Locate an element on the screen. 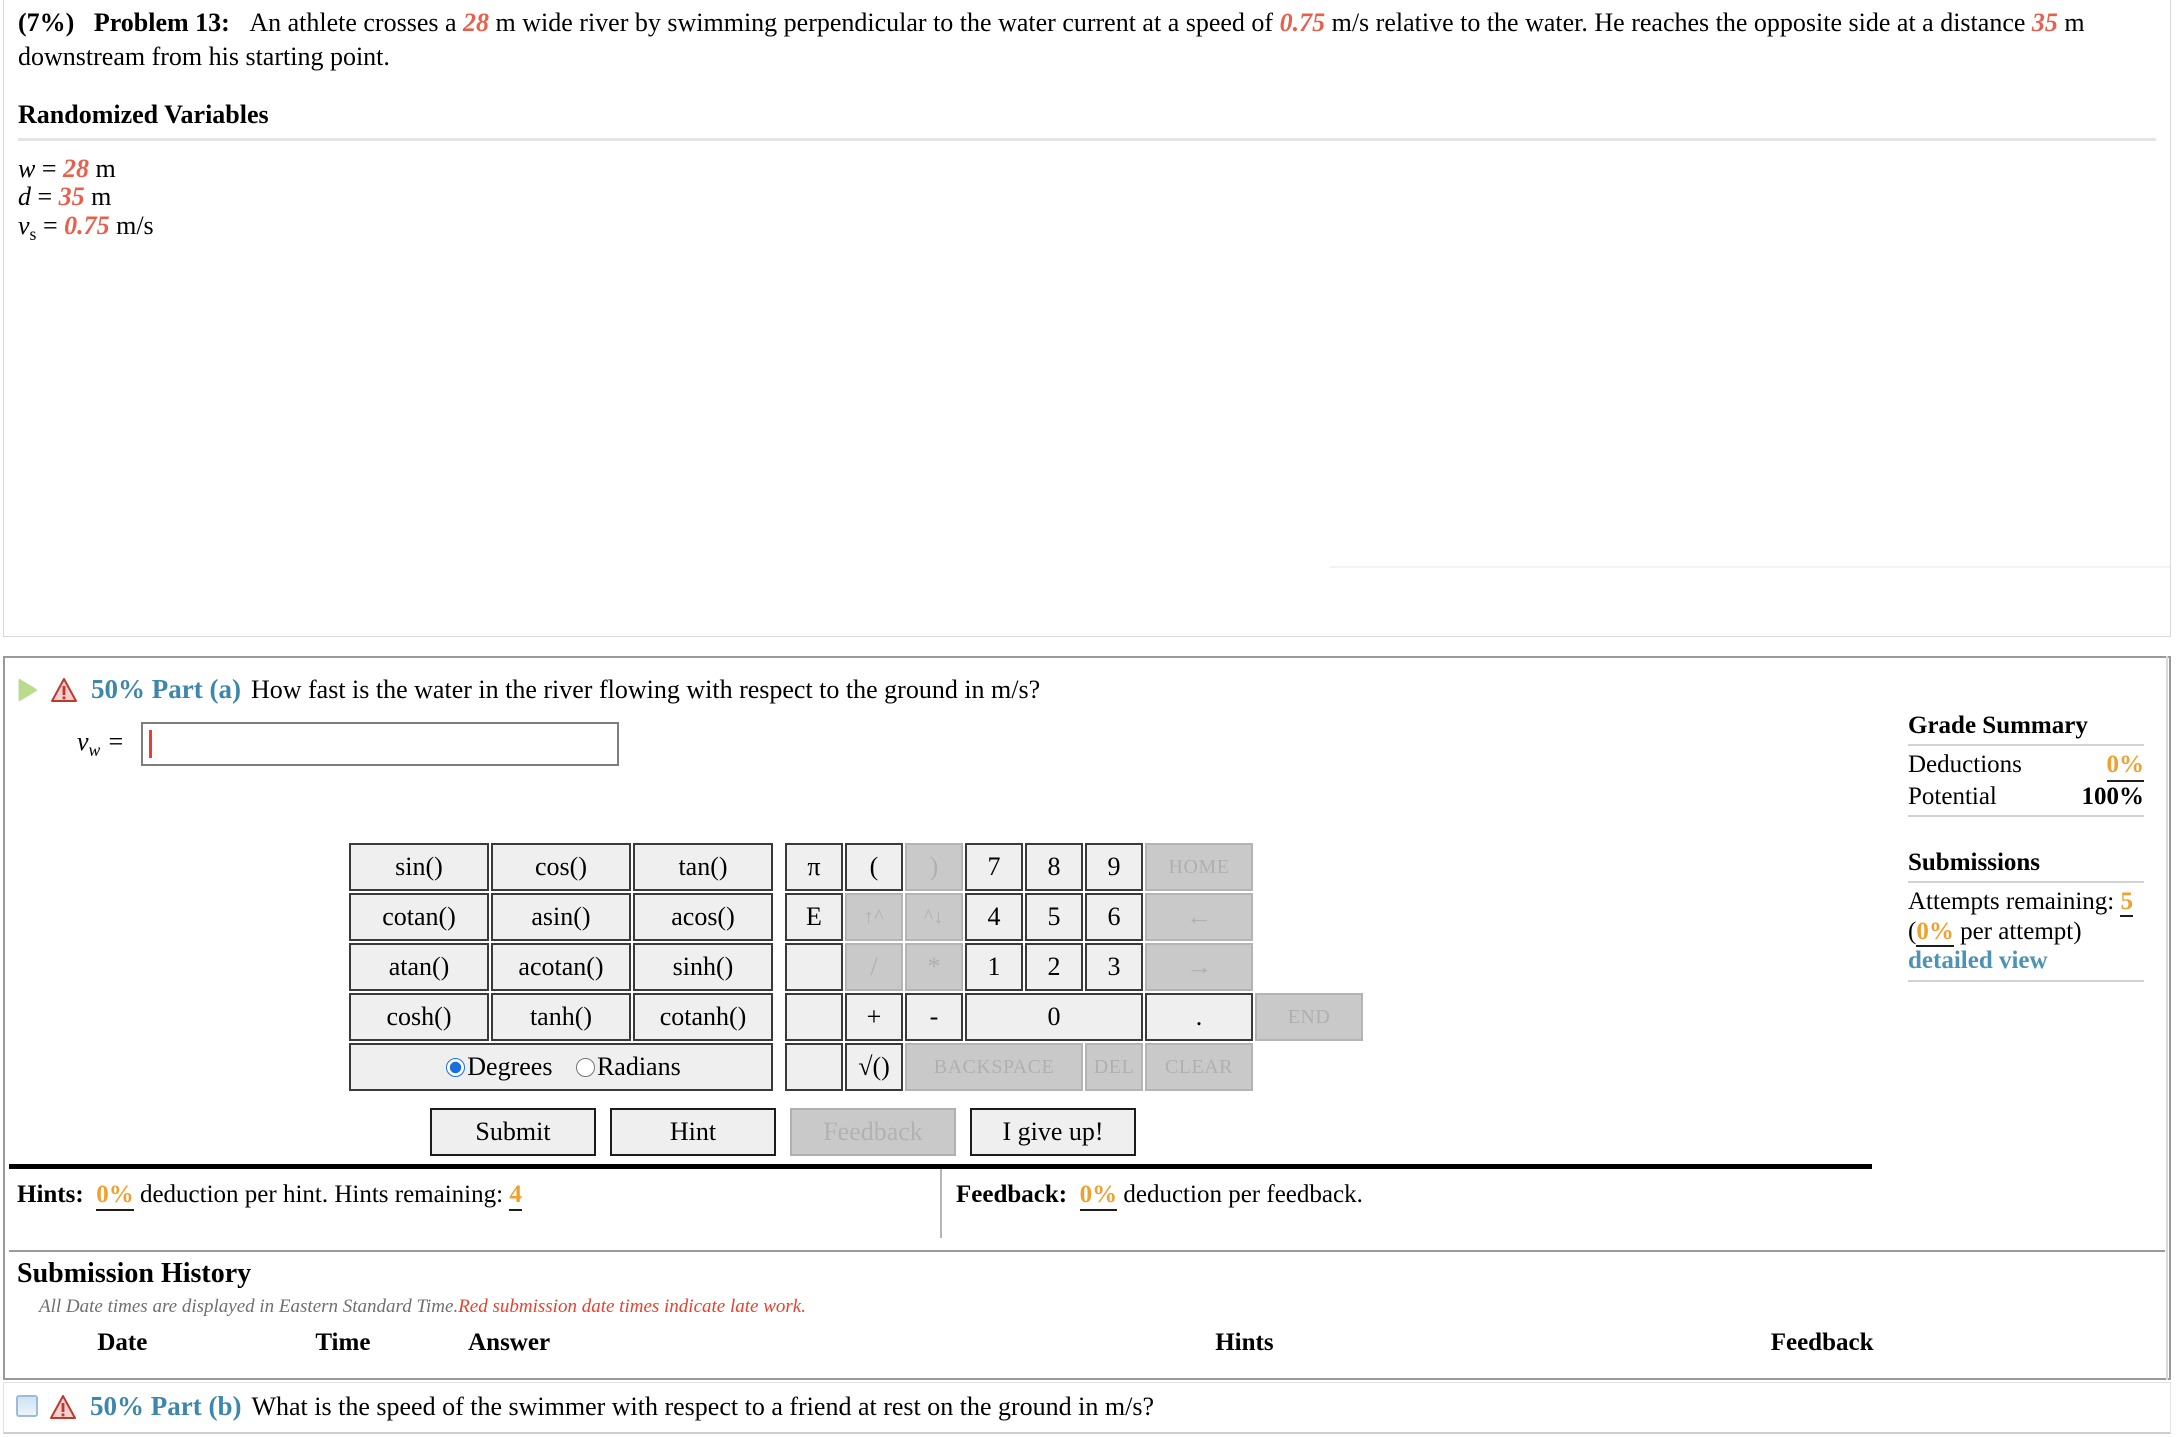  keypad-func-row: sin() cos() tan() is located at coordinates (561, 867).